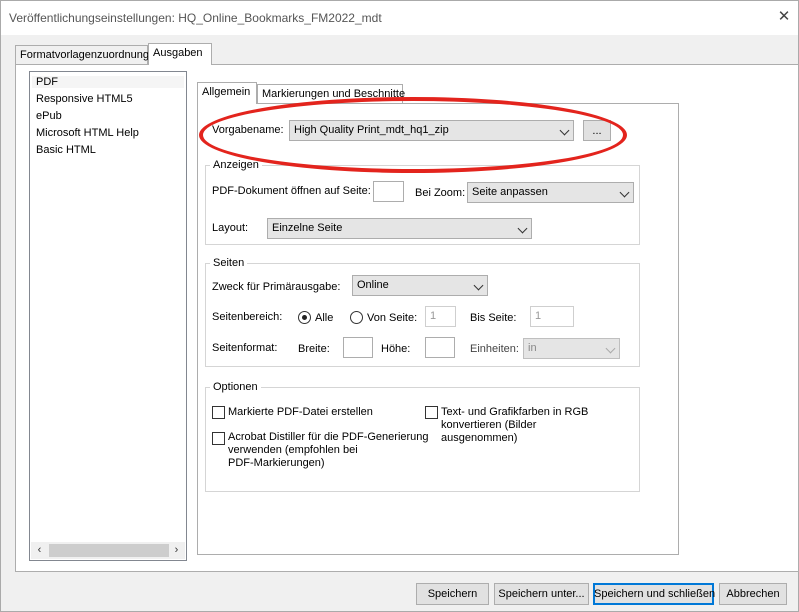 The image size is (799, 612). I want to click on width-label: Breite:, so click(314, 349).